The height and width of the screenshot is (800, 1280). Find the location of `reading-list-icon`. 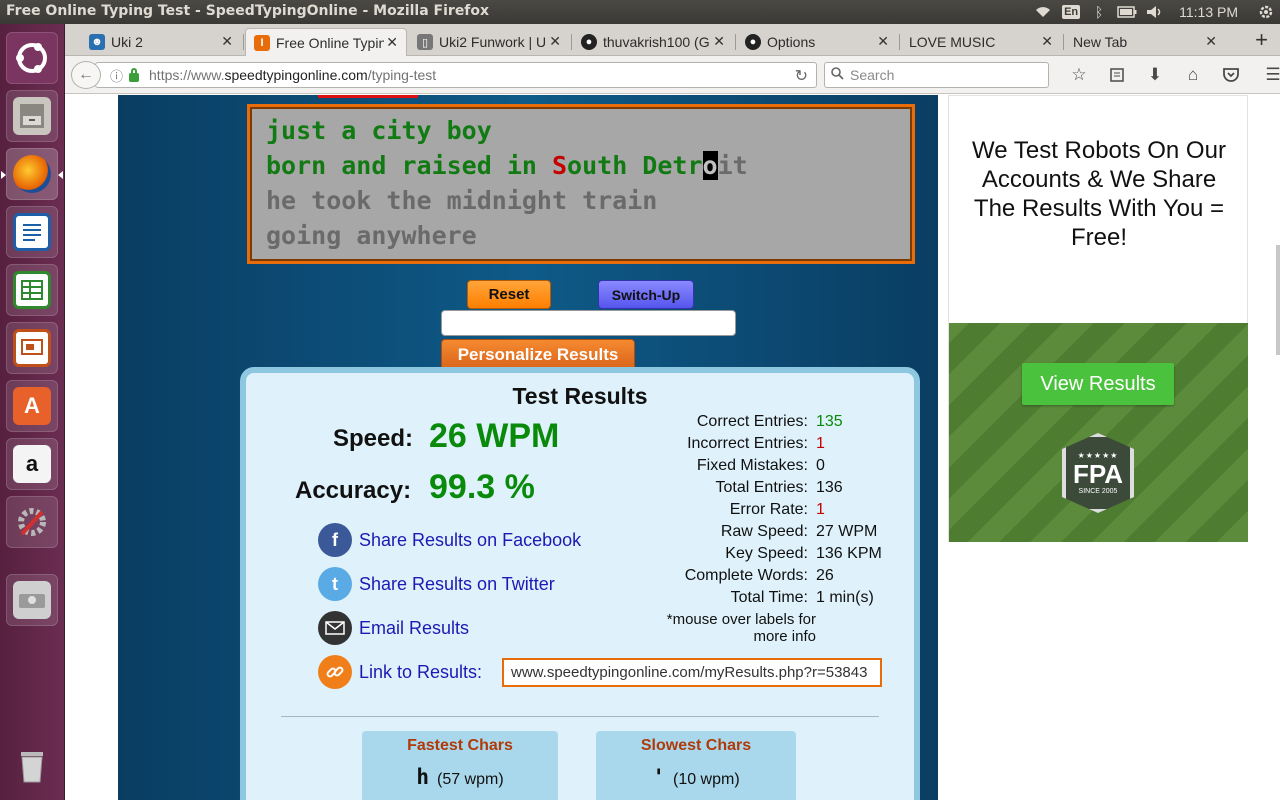

reading-list-icon is located at coordinates (1117, 75).